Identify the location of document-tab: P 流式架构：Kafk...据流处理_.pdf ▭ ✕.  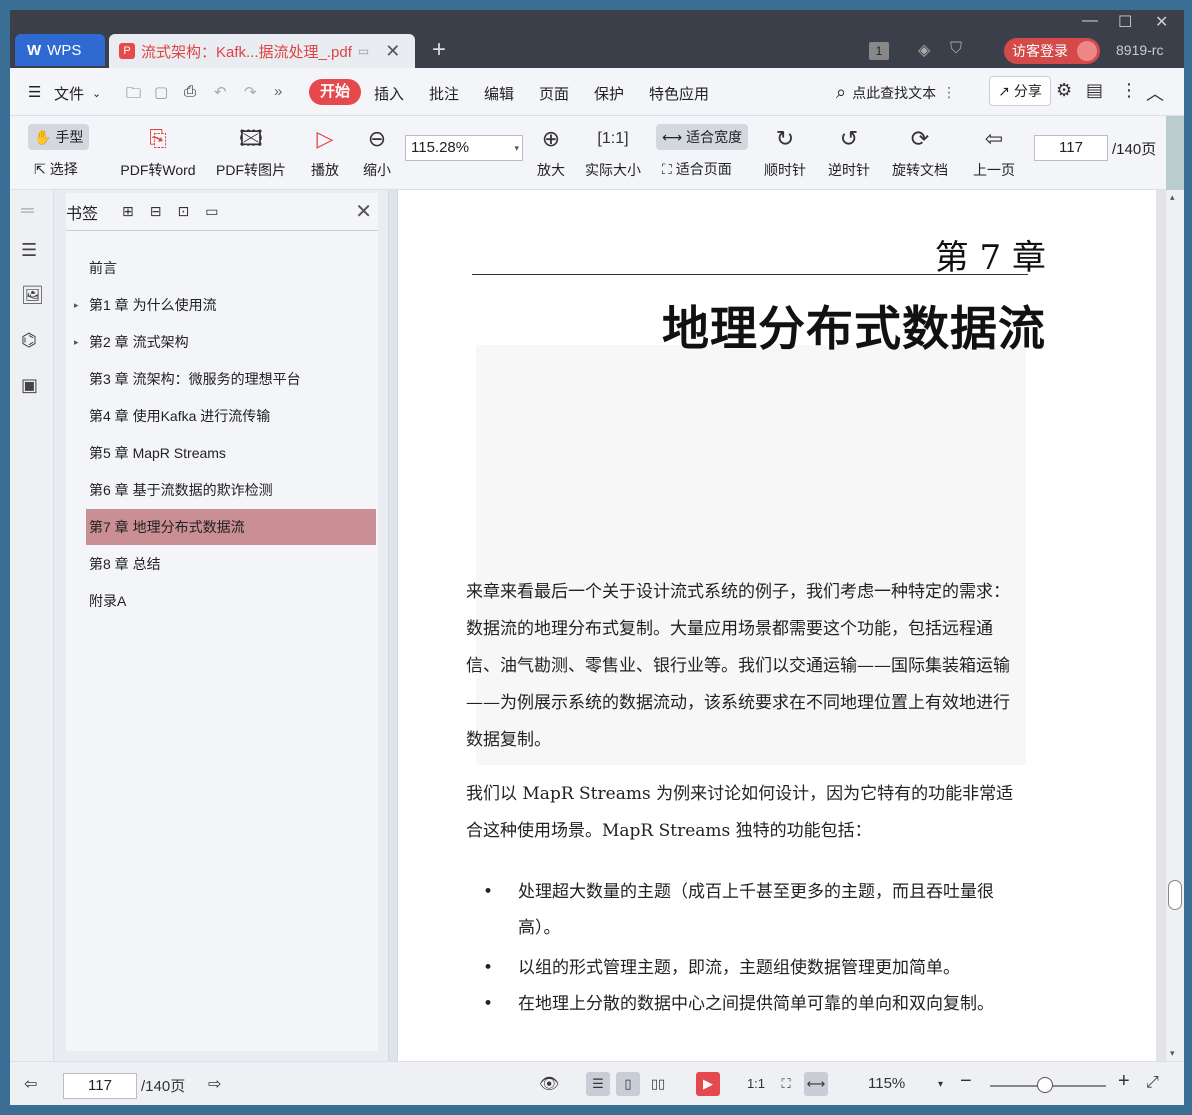
(262, 51).